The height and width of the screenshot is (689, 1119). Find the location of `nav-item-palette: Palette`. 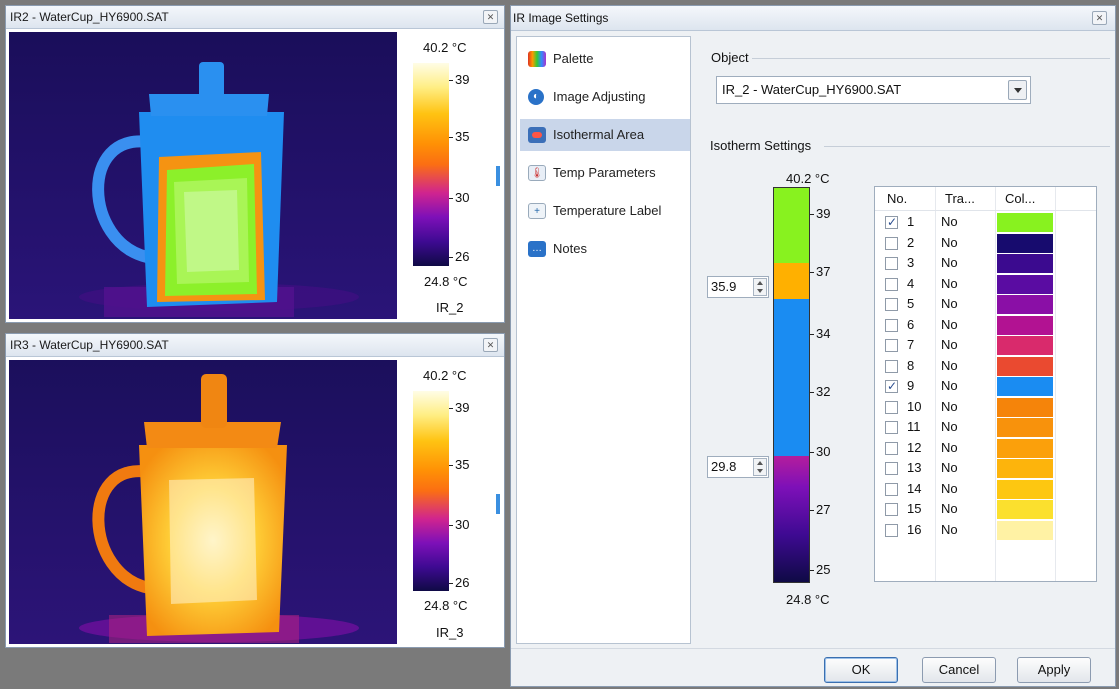

nav-item-palette: Palette is located at coordinates (605, 59).